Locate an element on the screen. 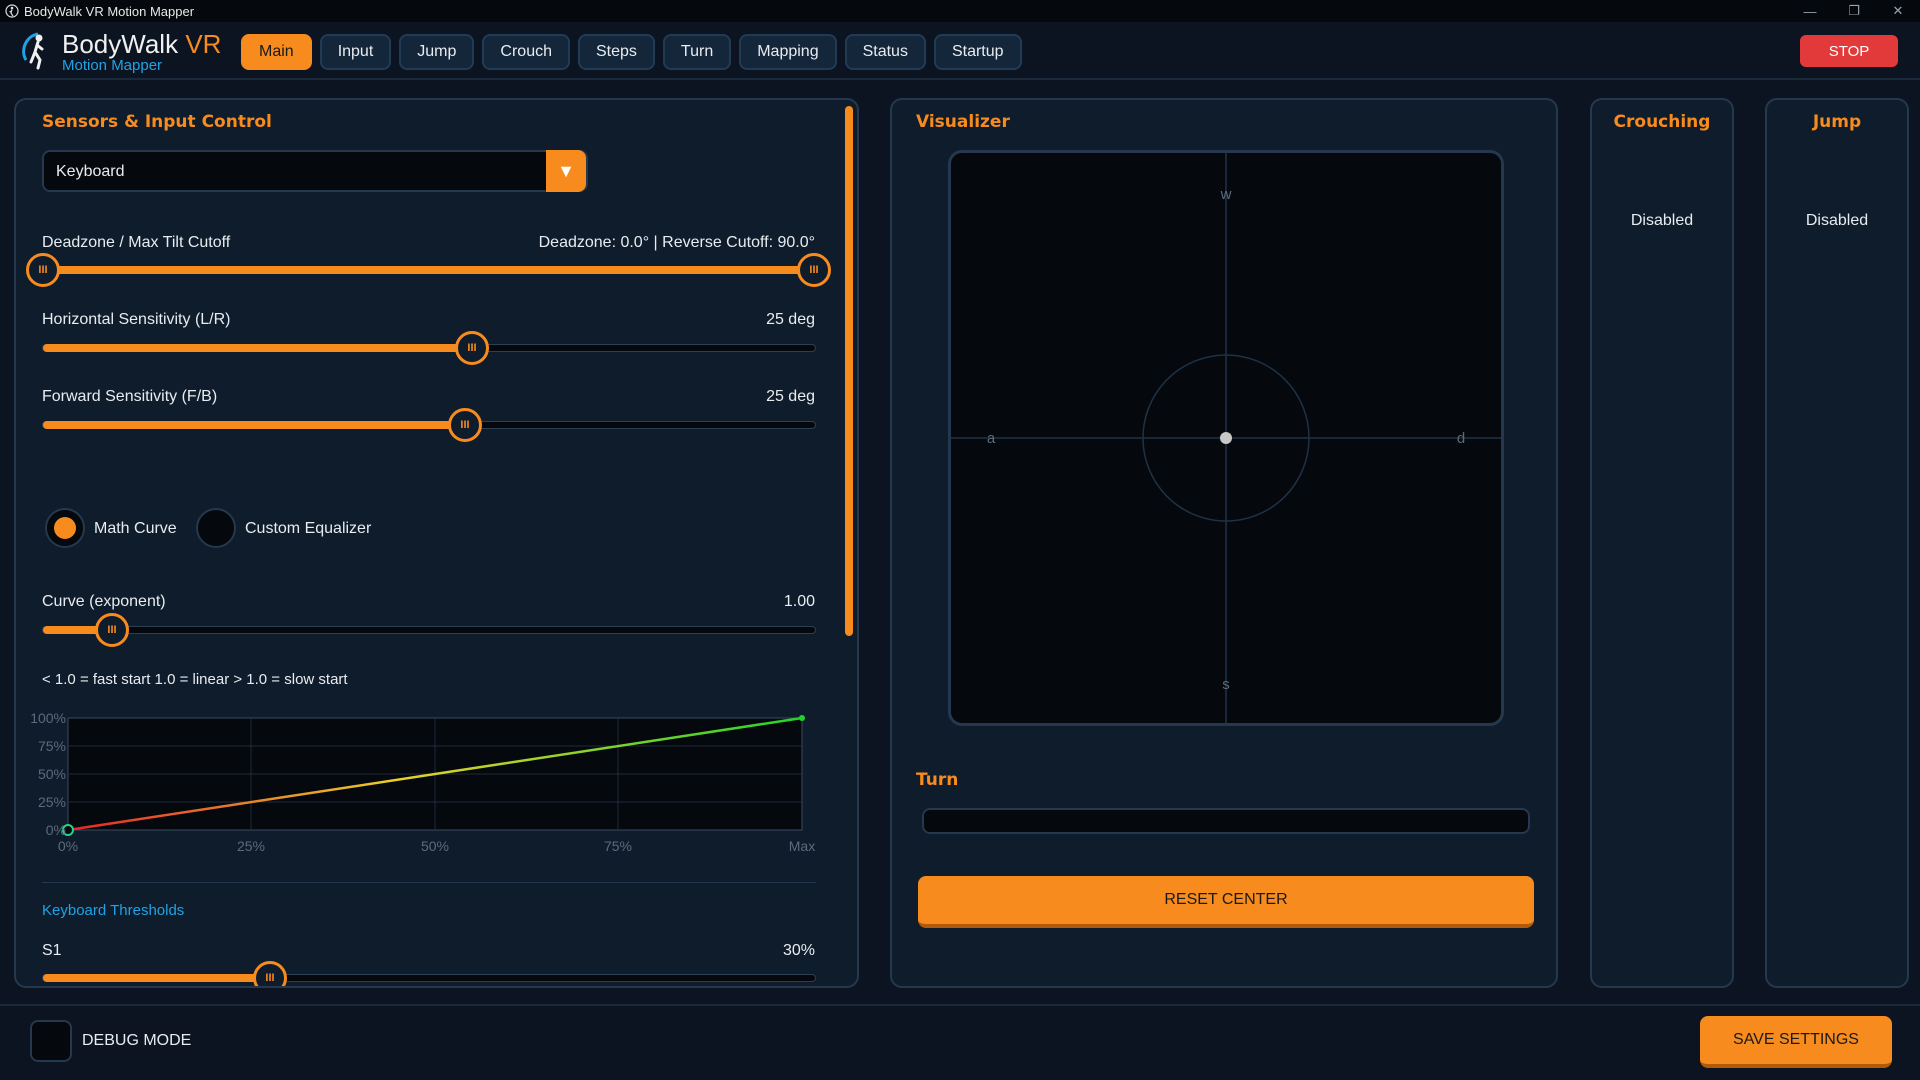 This screenshot has width=1920, height=1080. deadzone-readout: Deadzone: 0.0° | Reverse Cutoff: 90.0° is located at coordinates (676, 242).